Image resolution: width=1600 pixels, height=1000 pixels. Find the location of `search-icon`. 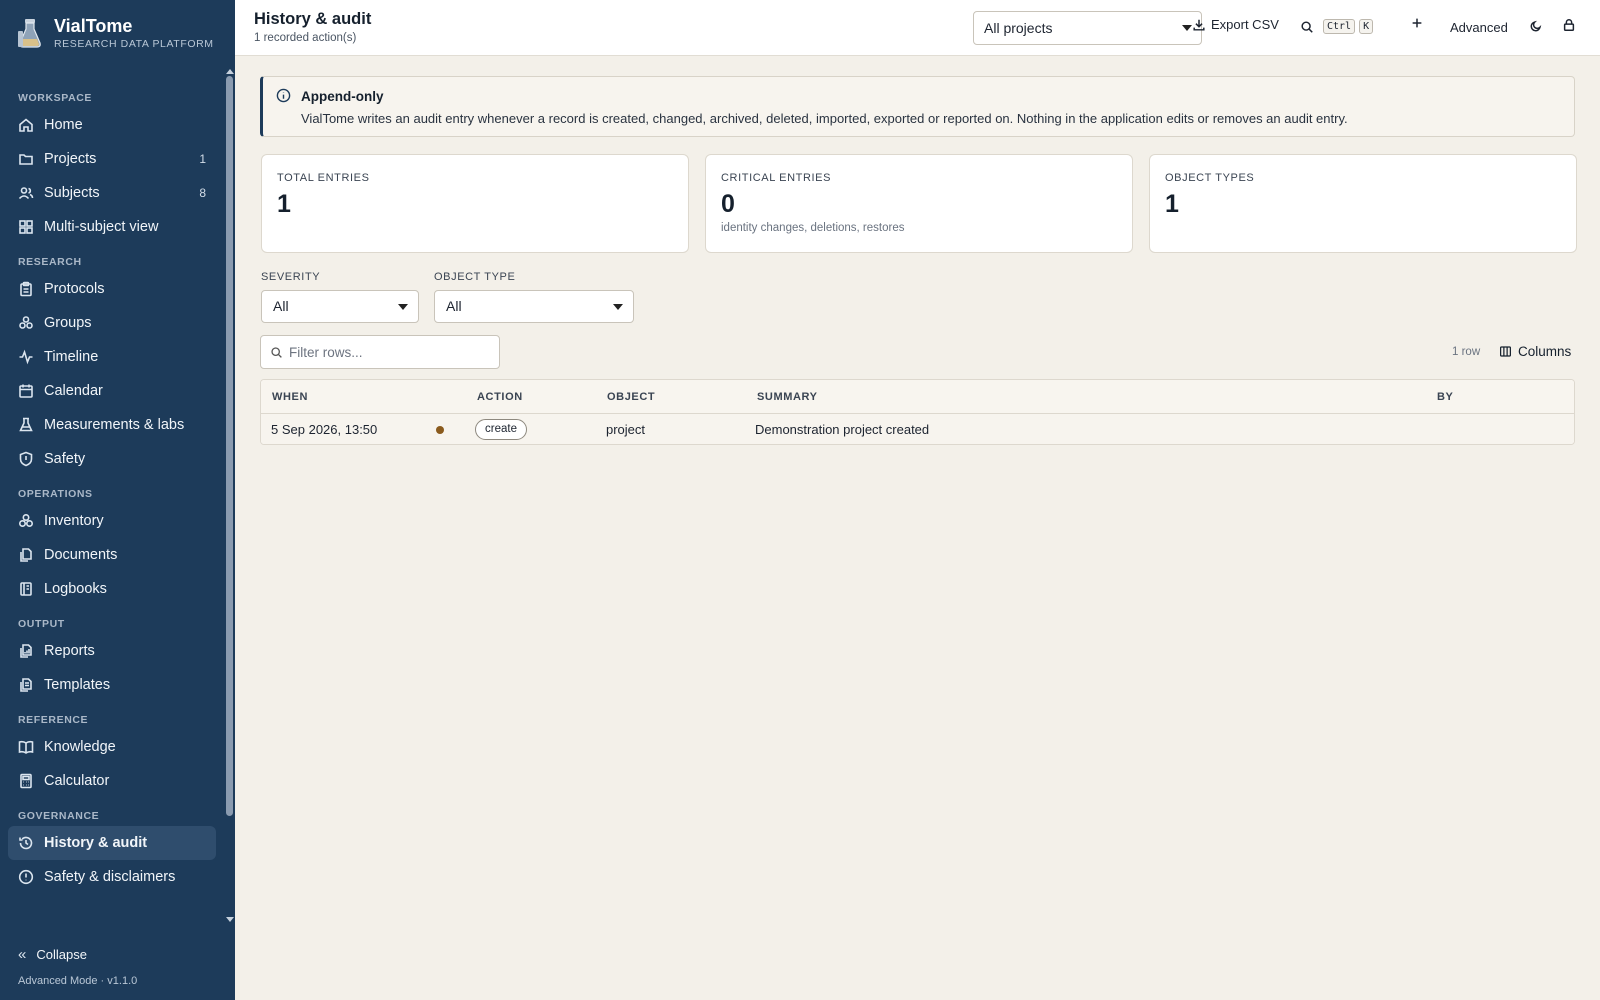

search-icon is located at coordinates (276, 352).